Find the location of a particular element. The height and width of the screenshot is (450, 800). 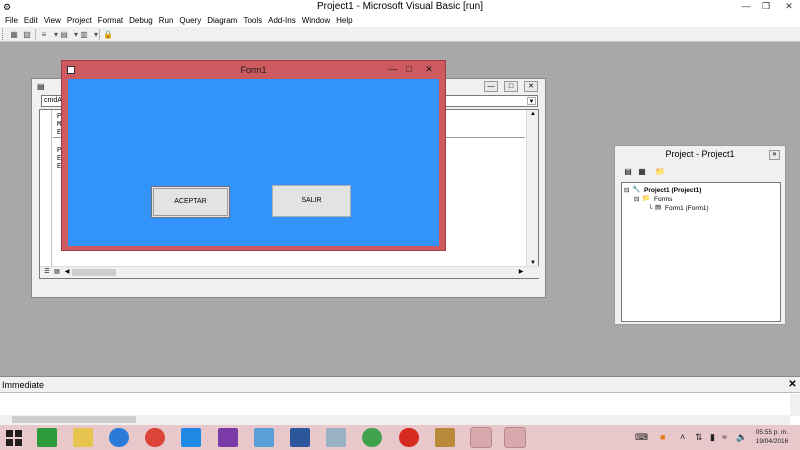

tree-forms-node: Forms is located at coordinates (663, 200).